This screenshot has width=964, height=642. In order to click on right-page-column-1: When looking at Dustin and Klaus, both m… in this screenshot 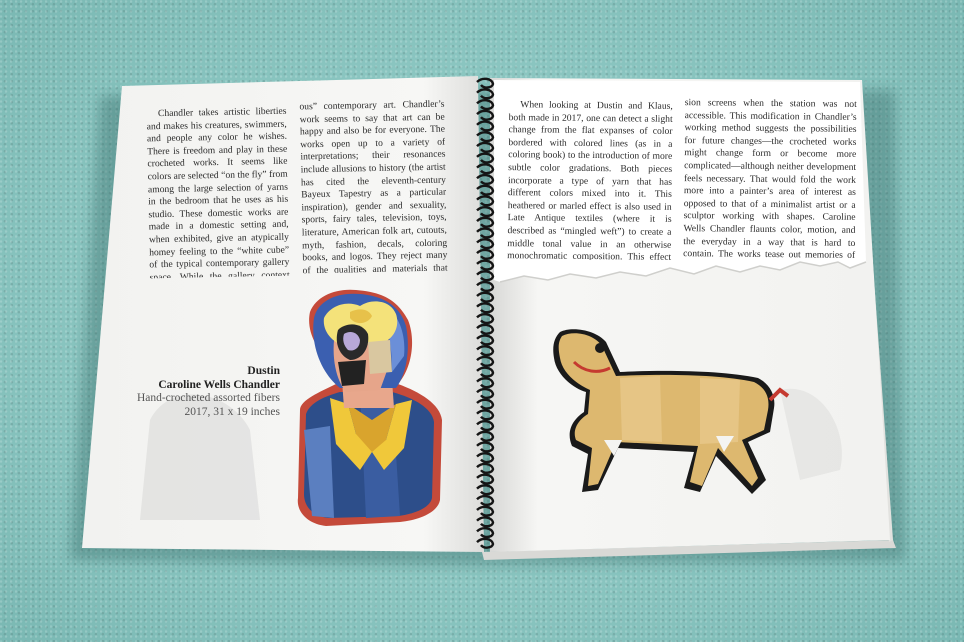, I will do `click(590, 180)`.